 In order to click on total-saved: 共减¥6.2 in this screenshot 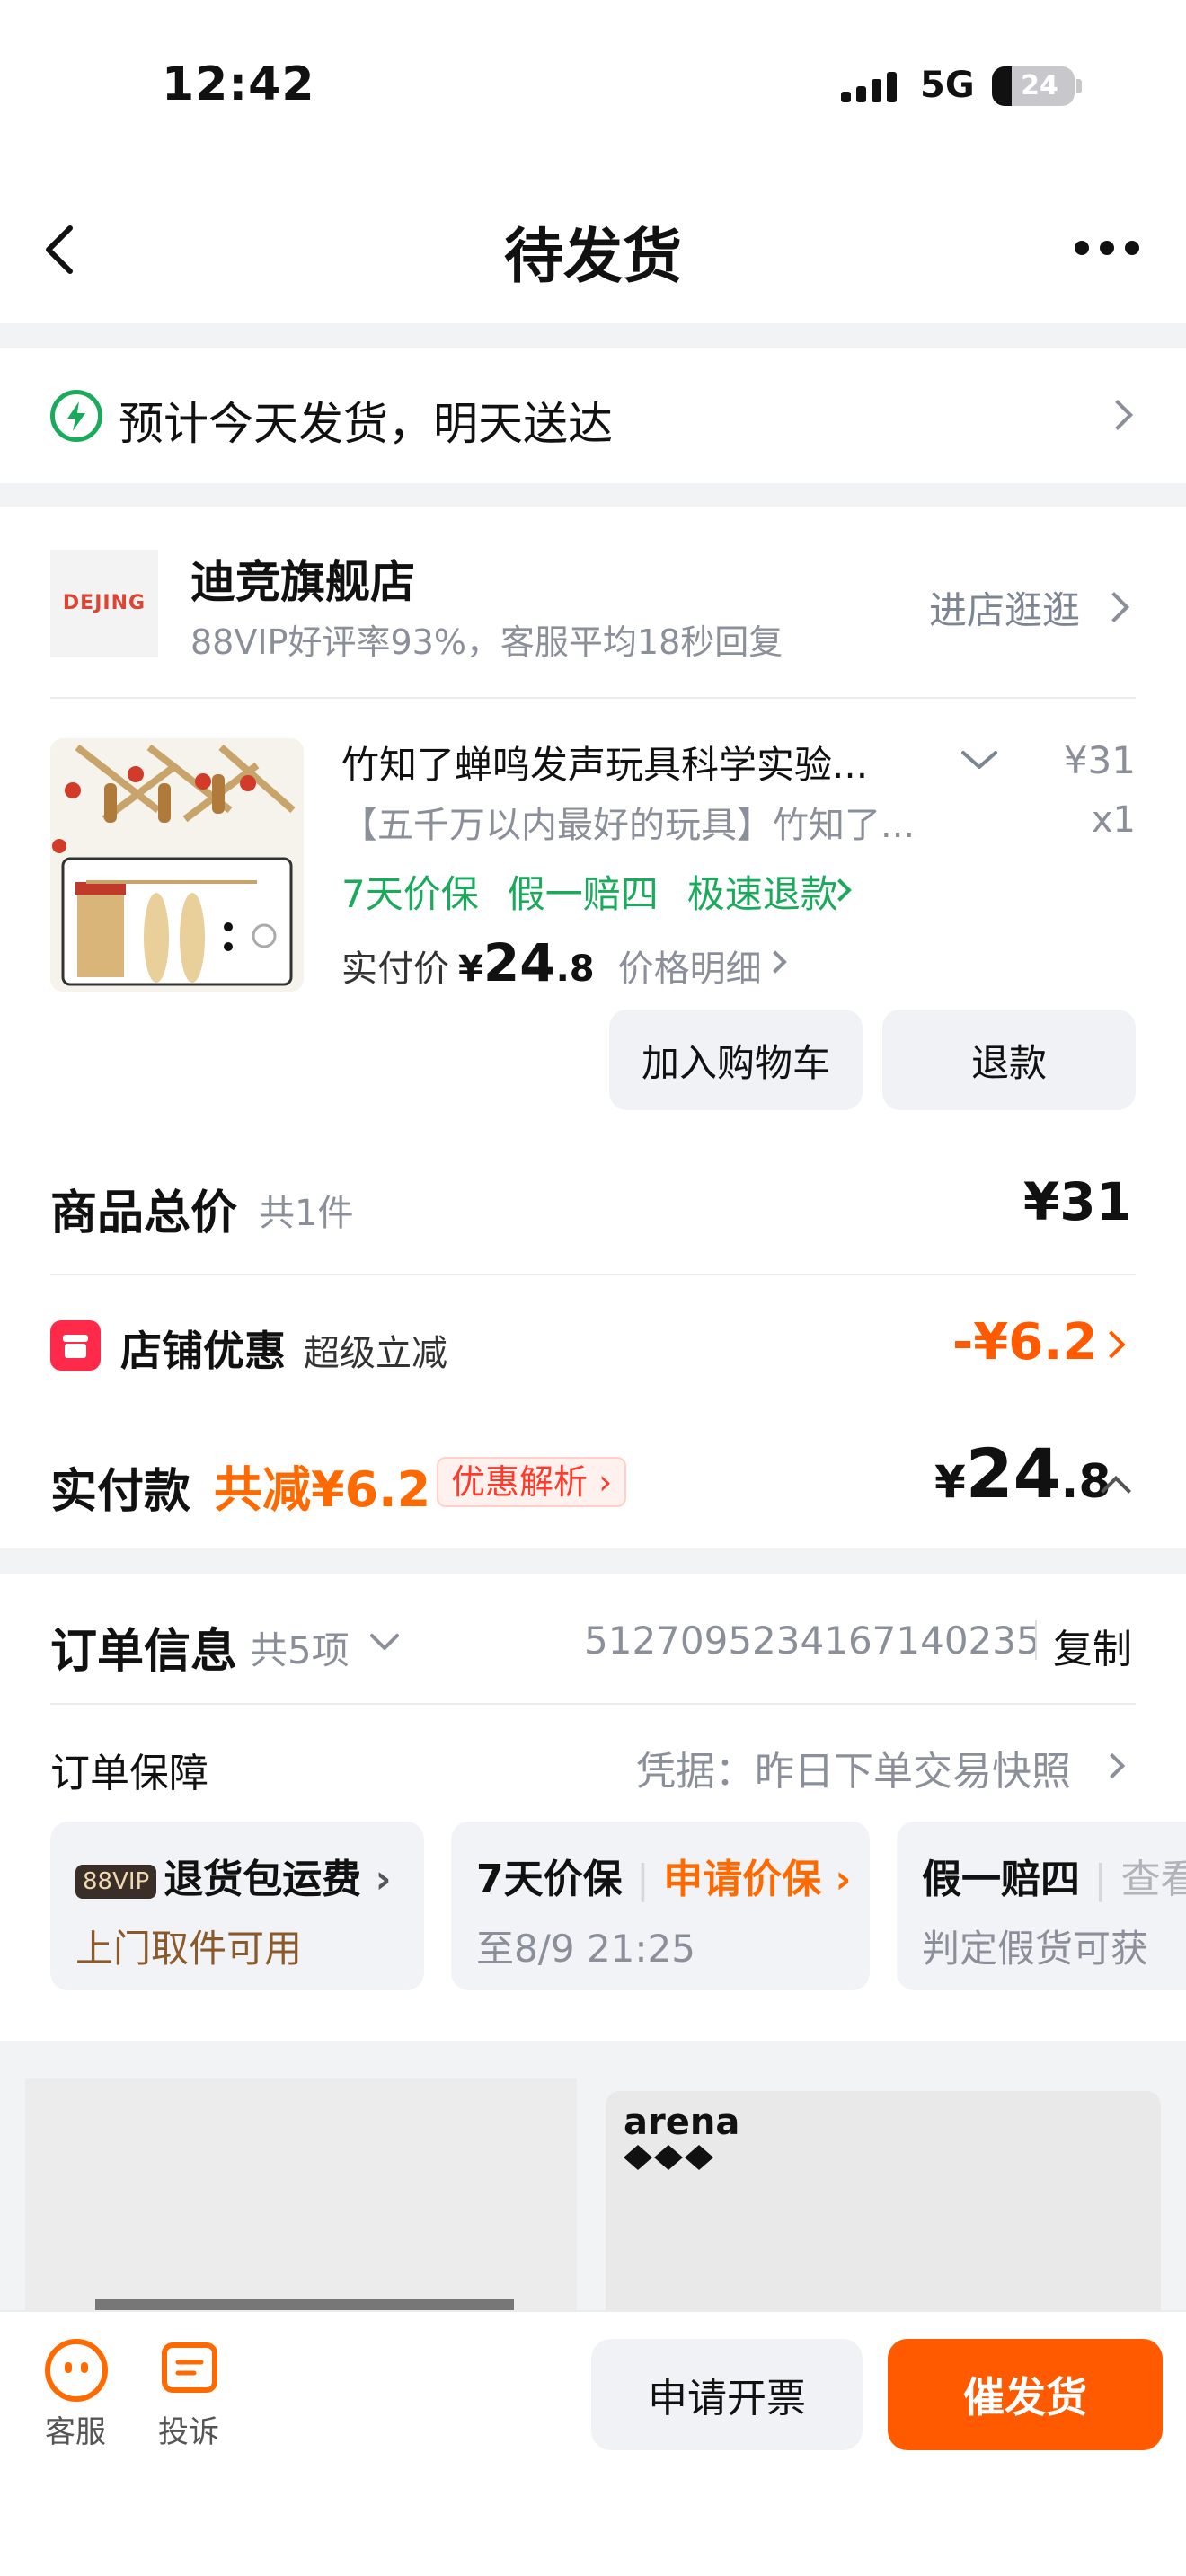, I will do `click(322, 1489)`.